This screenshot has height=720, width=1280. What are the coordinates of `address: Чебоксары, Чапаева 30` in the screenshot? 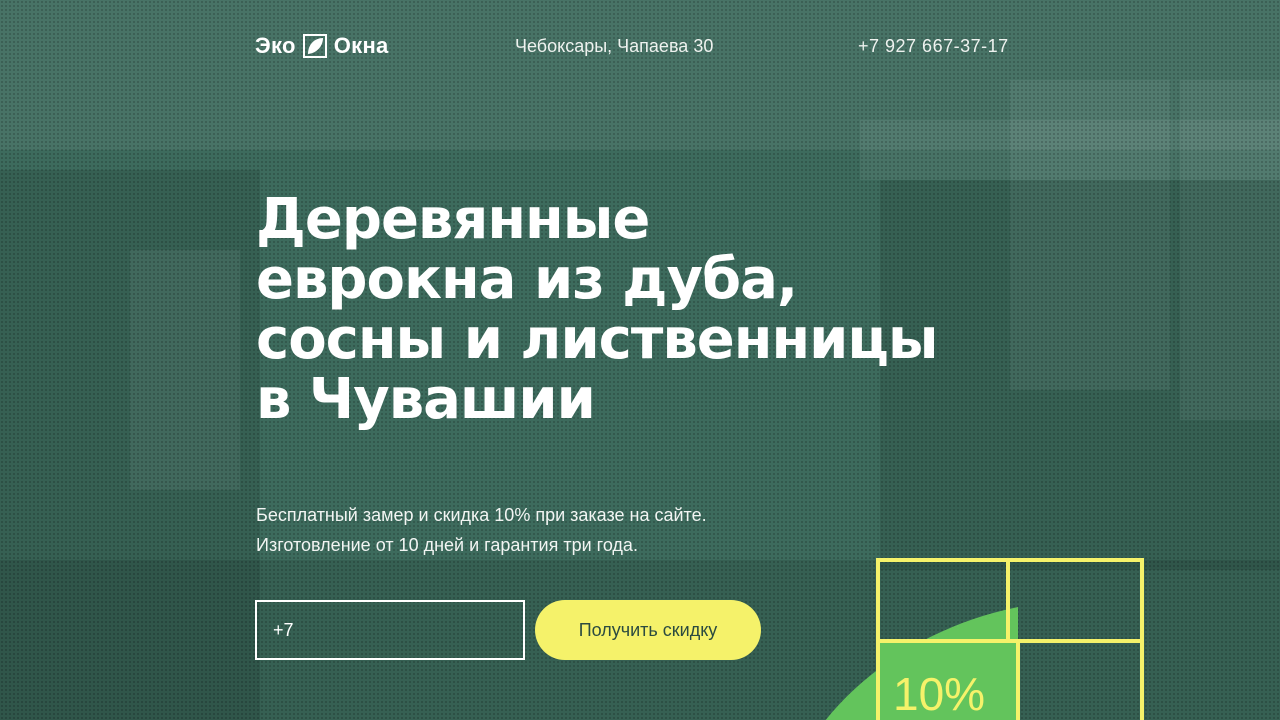 It's located at (614, 46).